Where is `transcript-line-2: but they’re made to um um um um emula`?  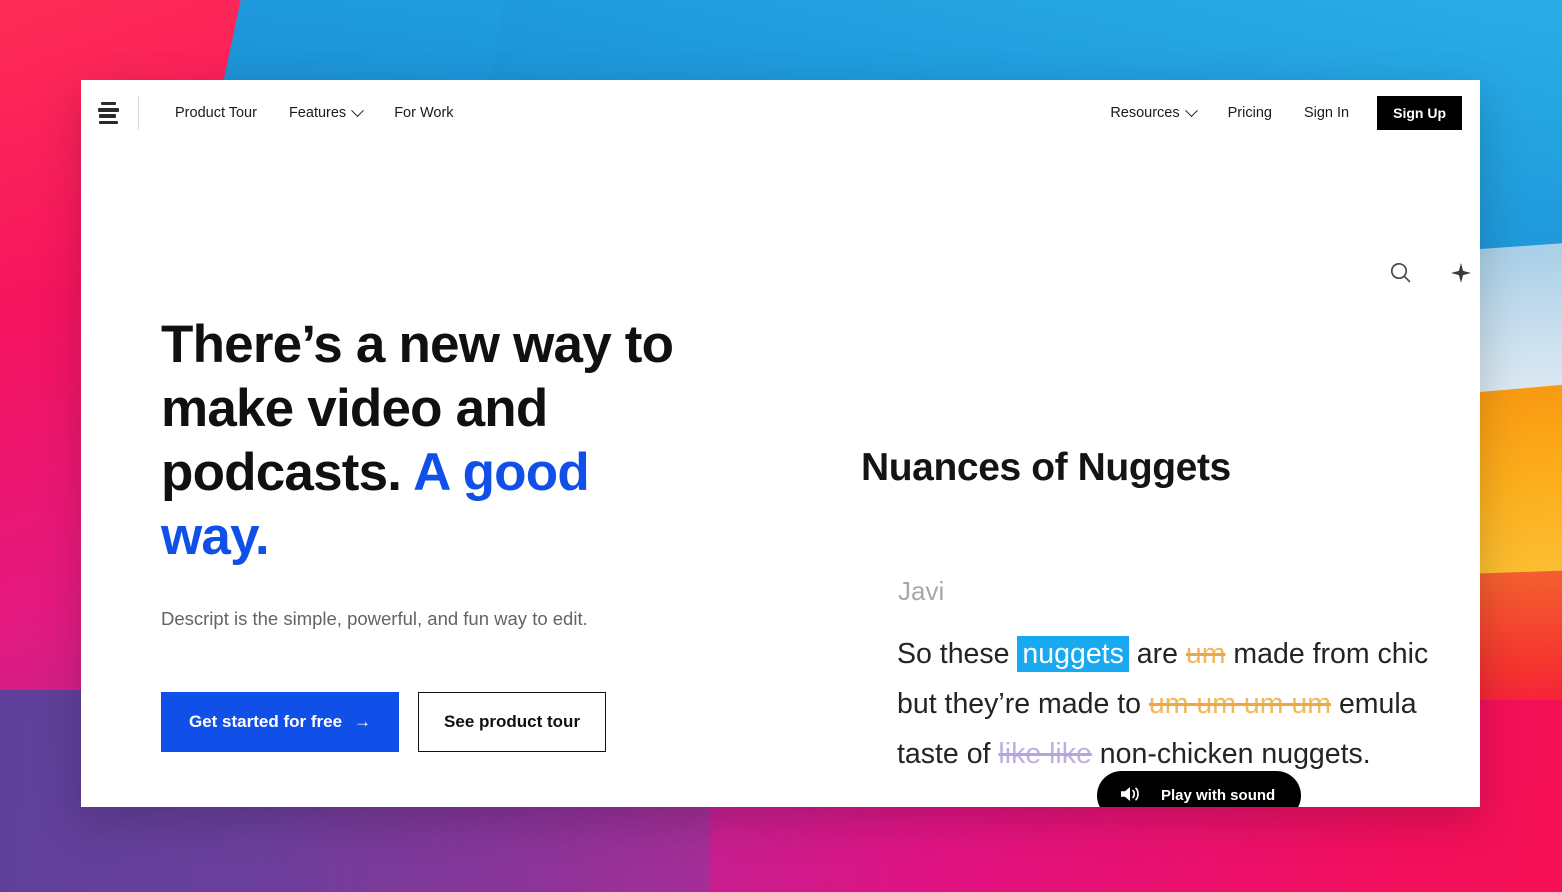
transcript-line-2: but they’re made to um um um um emula is located at coordinates (1188, 704).